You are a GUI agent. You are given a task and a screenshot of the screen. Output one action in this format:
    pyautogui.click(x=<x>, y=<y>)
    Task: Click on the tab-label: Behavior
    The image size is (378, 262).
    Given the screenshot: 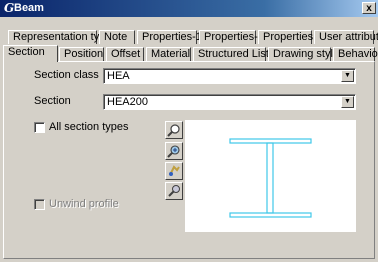 What is the action you would take?
    pyautogui.click(x=358, y=54)
    